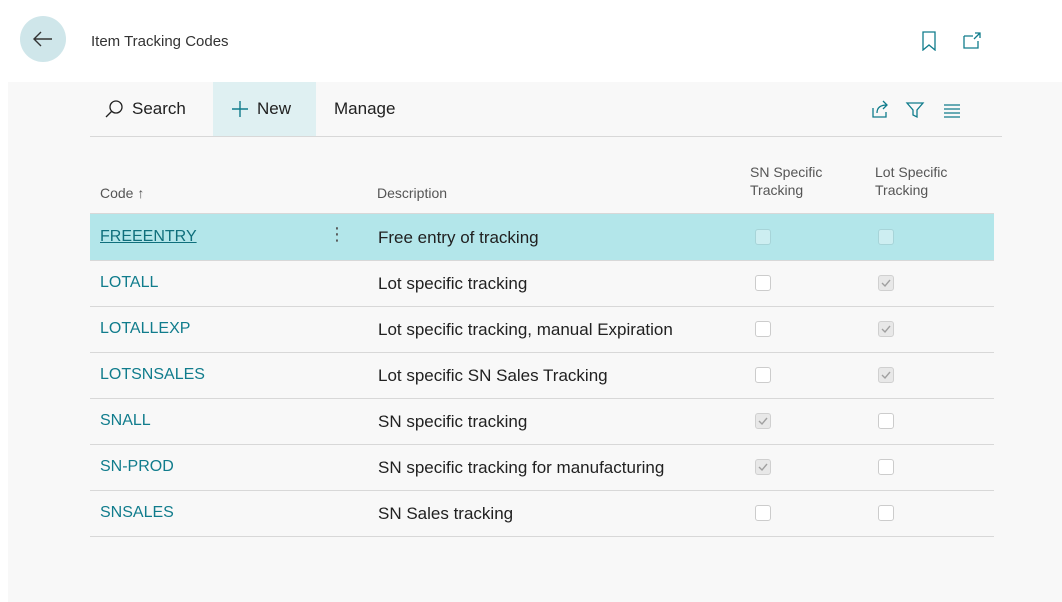  I want to click on table-row: FREEENTRY ⋮ Free entry of tracking, so click(542, 237).